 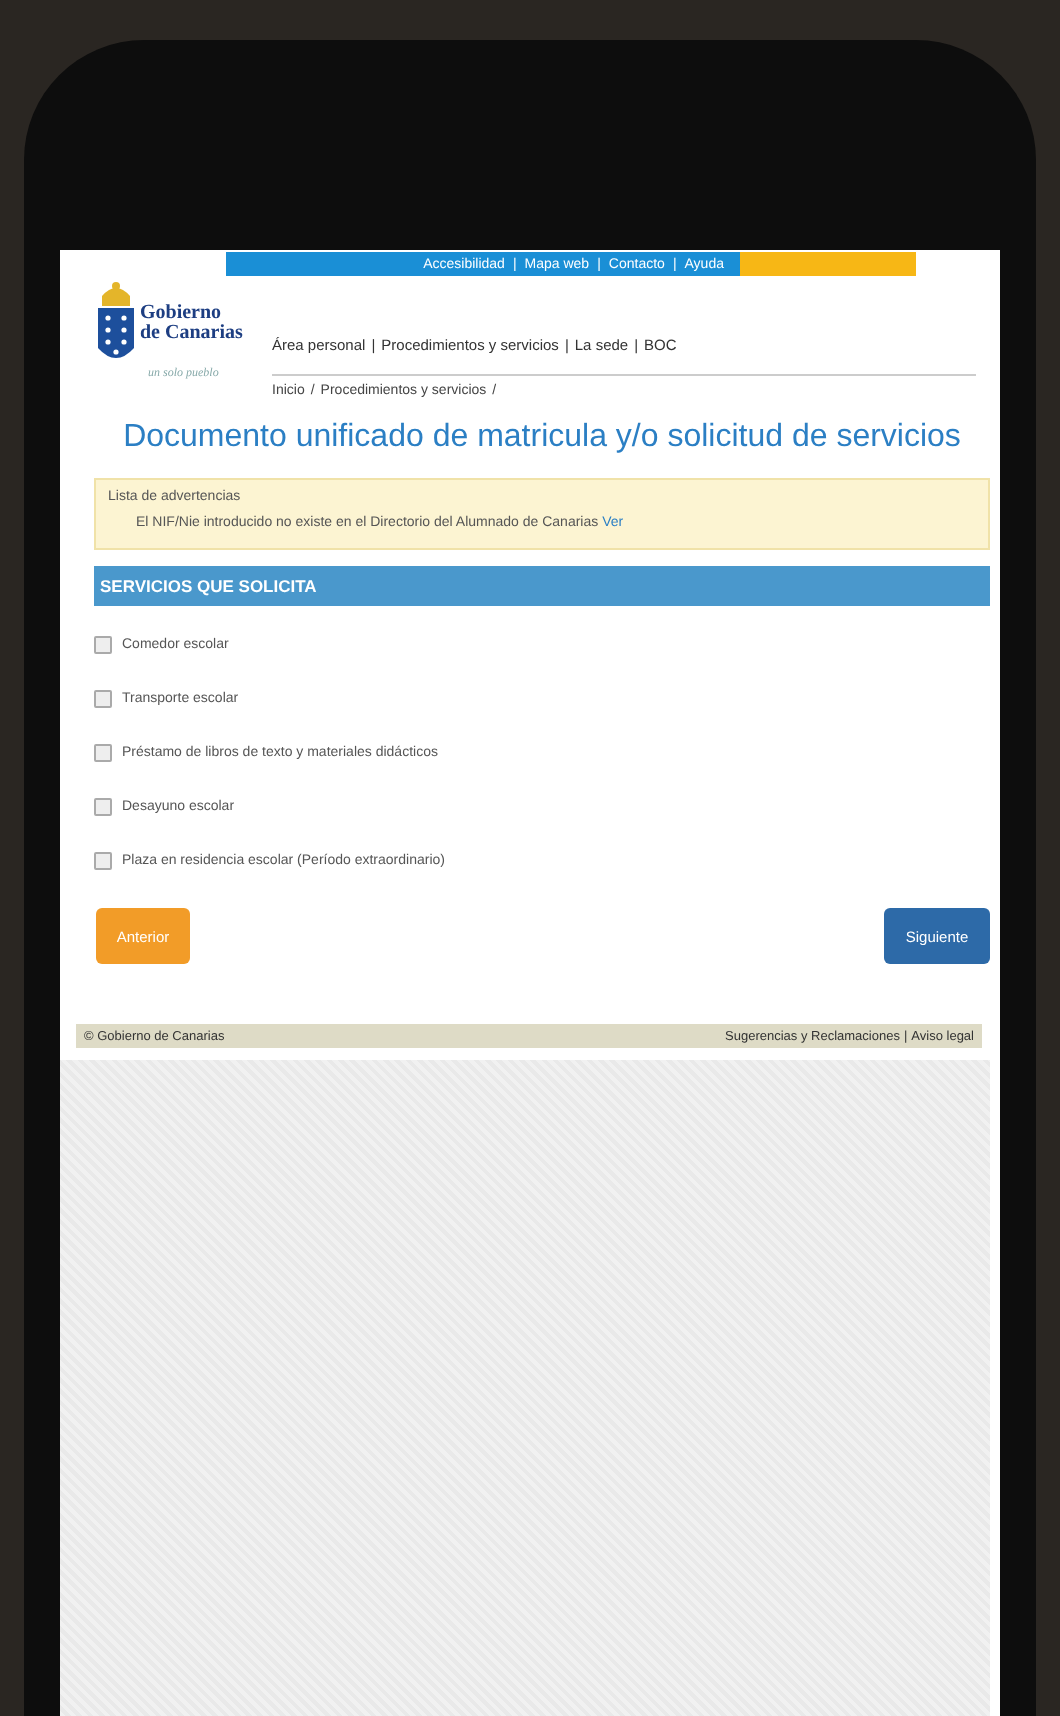 What do you see at coordinates (542, 586) in the screenshot?
I see `section-header: SERVICIOS QUE SOLICITA` at bounding box center [542, 586].